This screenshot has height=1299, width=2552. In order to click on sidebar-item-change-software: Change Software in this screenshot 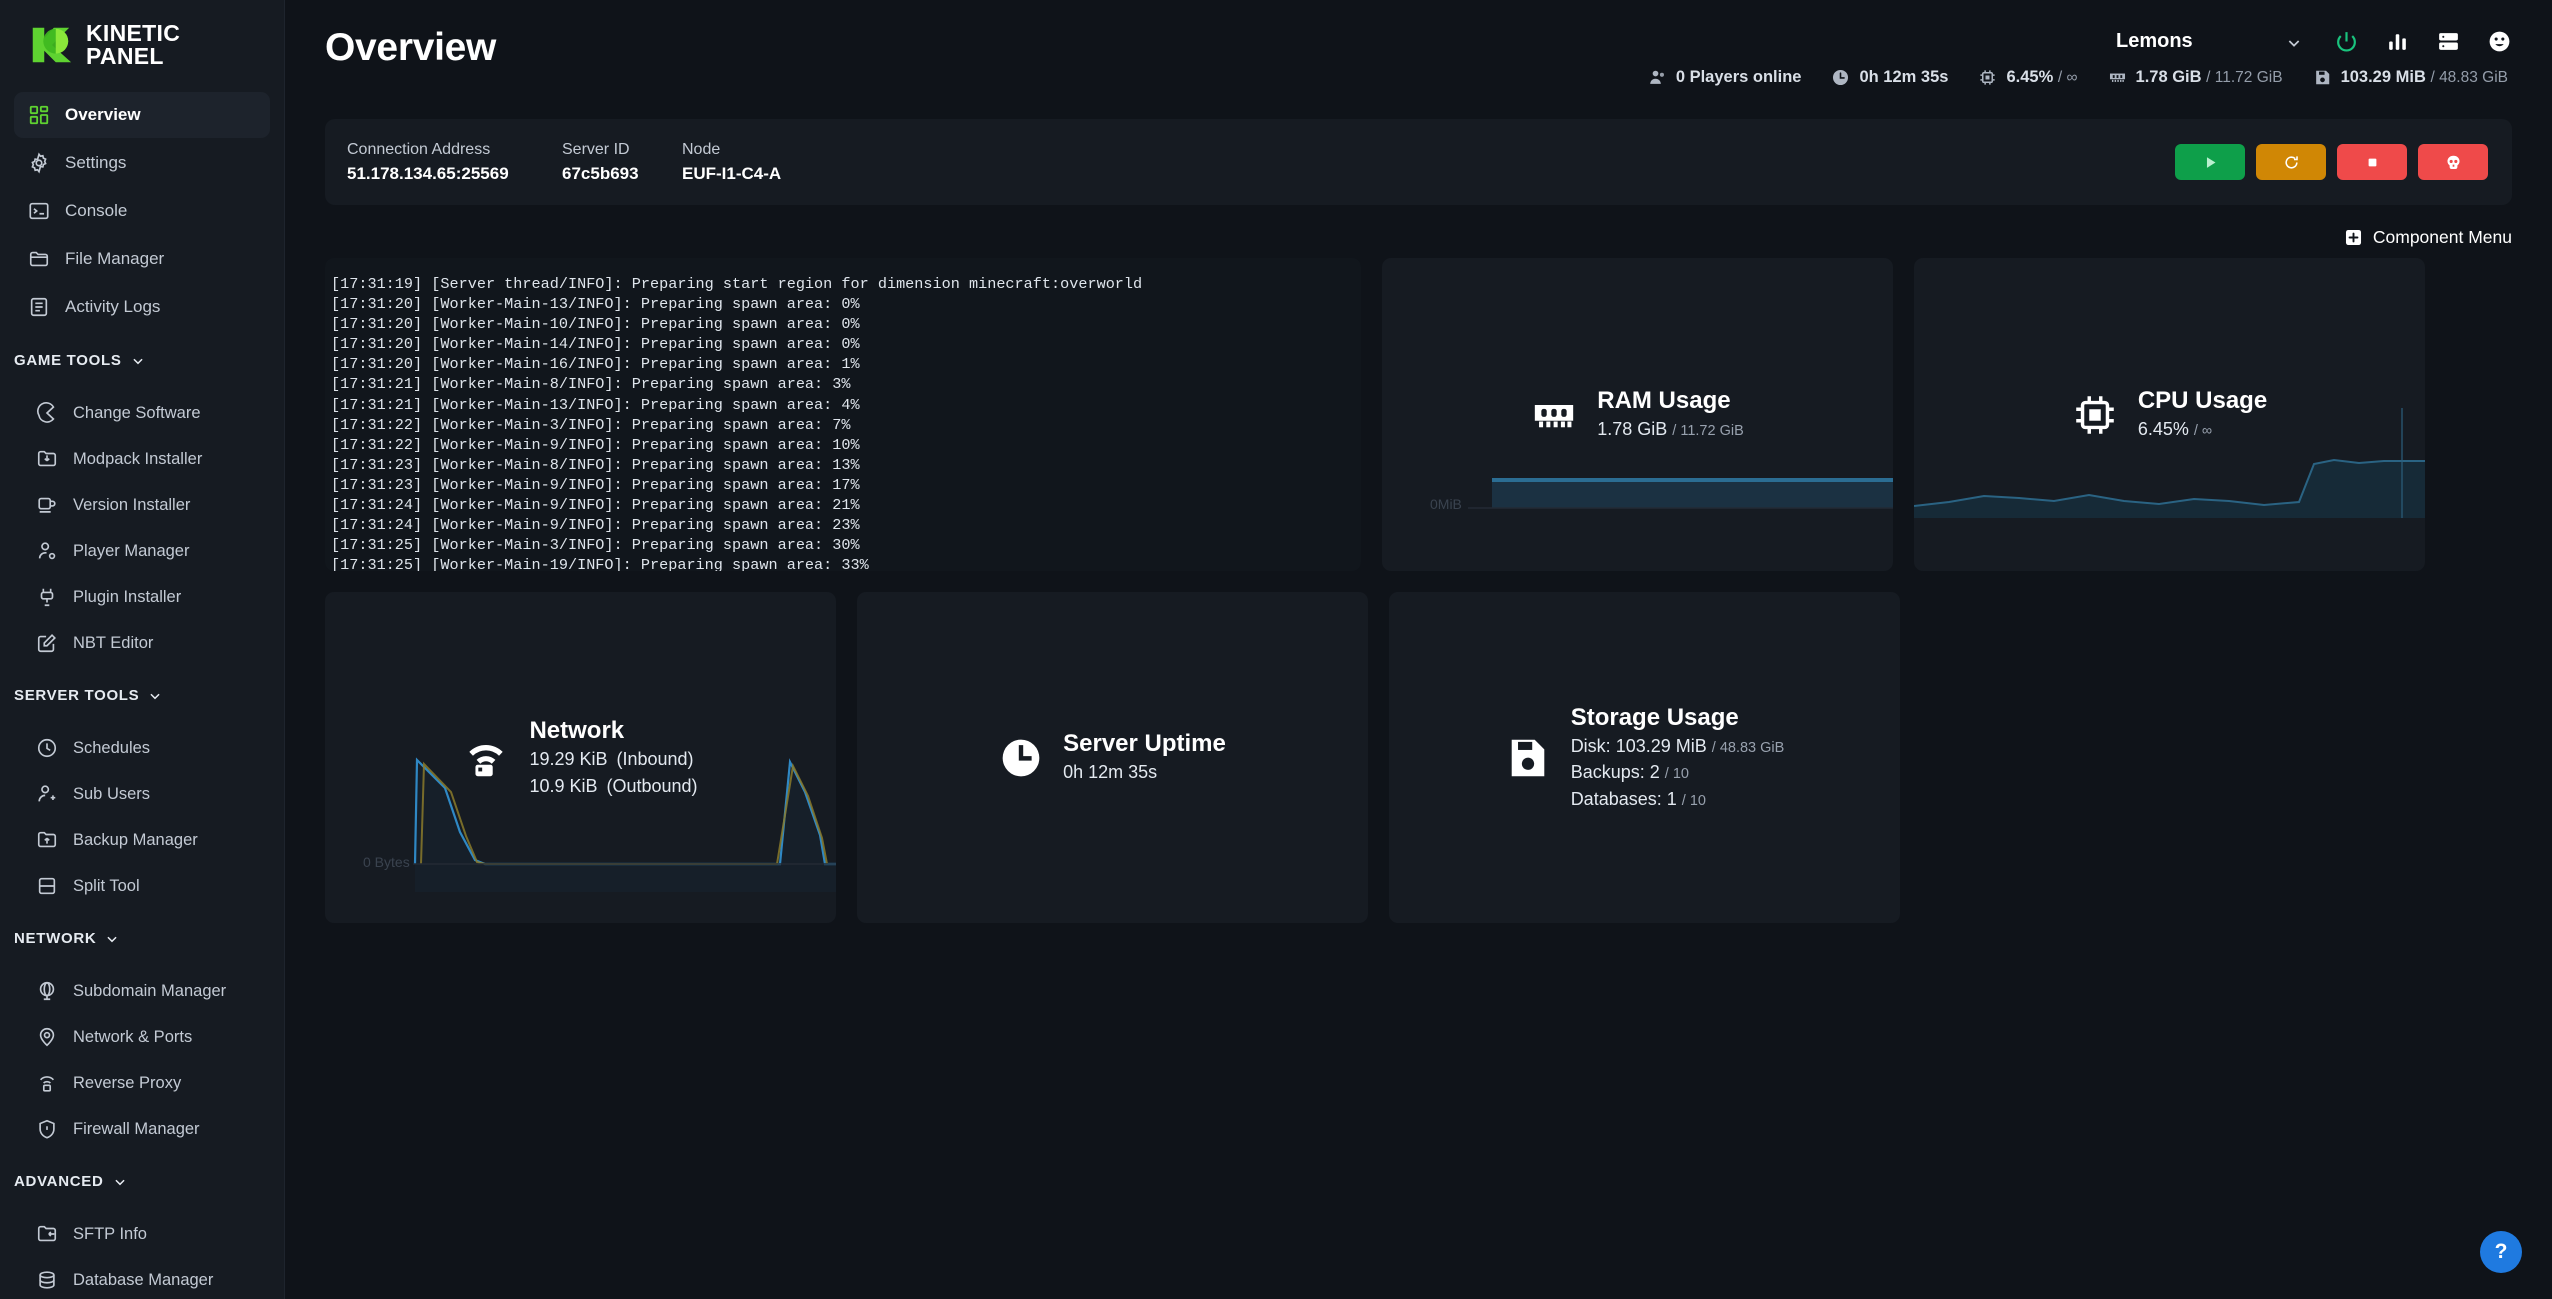, I will do `click(146, 413)`.